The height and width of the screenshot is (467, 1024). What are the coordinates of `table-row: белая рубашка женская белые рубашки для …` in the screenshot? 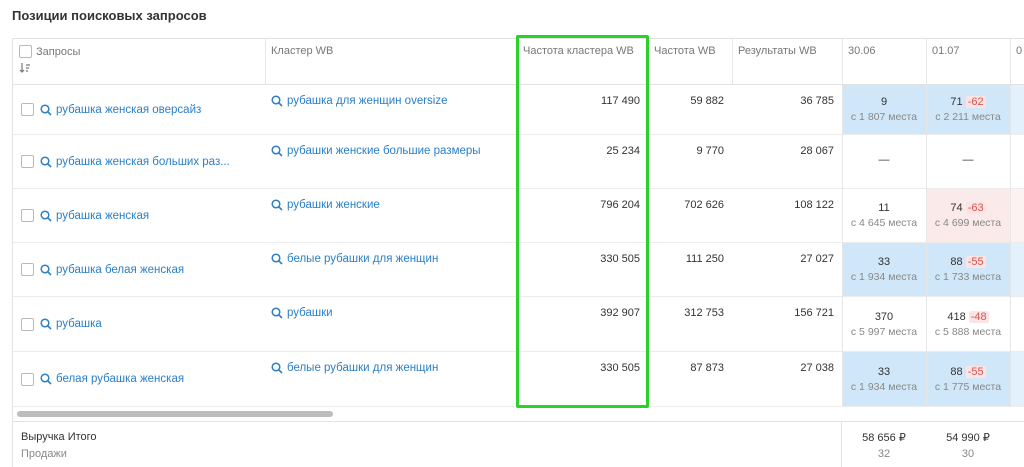 It's located at (518, 379).